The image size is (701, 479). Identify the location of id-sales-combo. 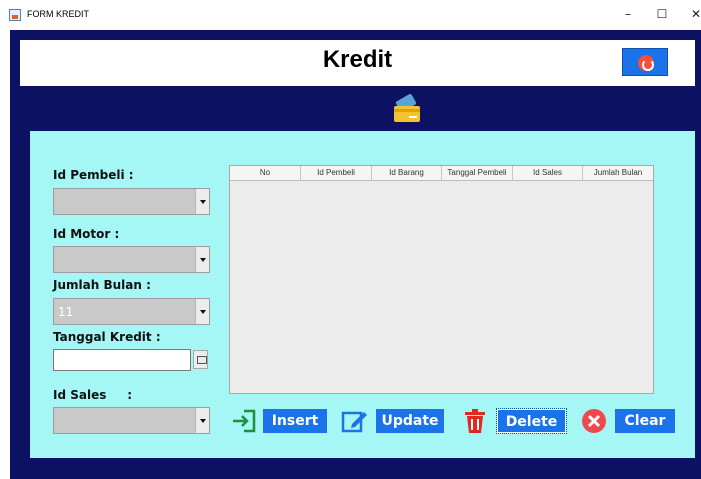
(131, 420).